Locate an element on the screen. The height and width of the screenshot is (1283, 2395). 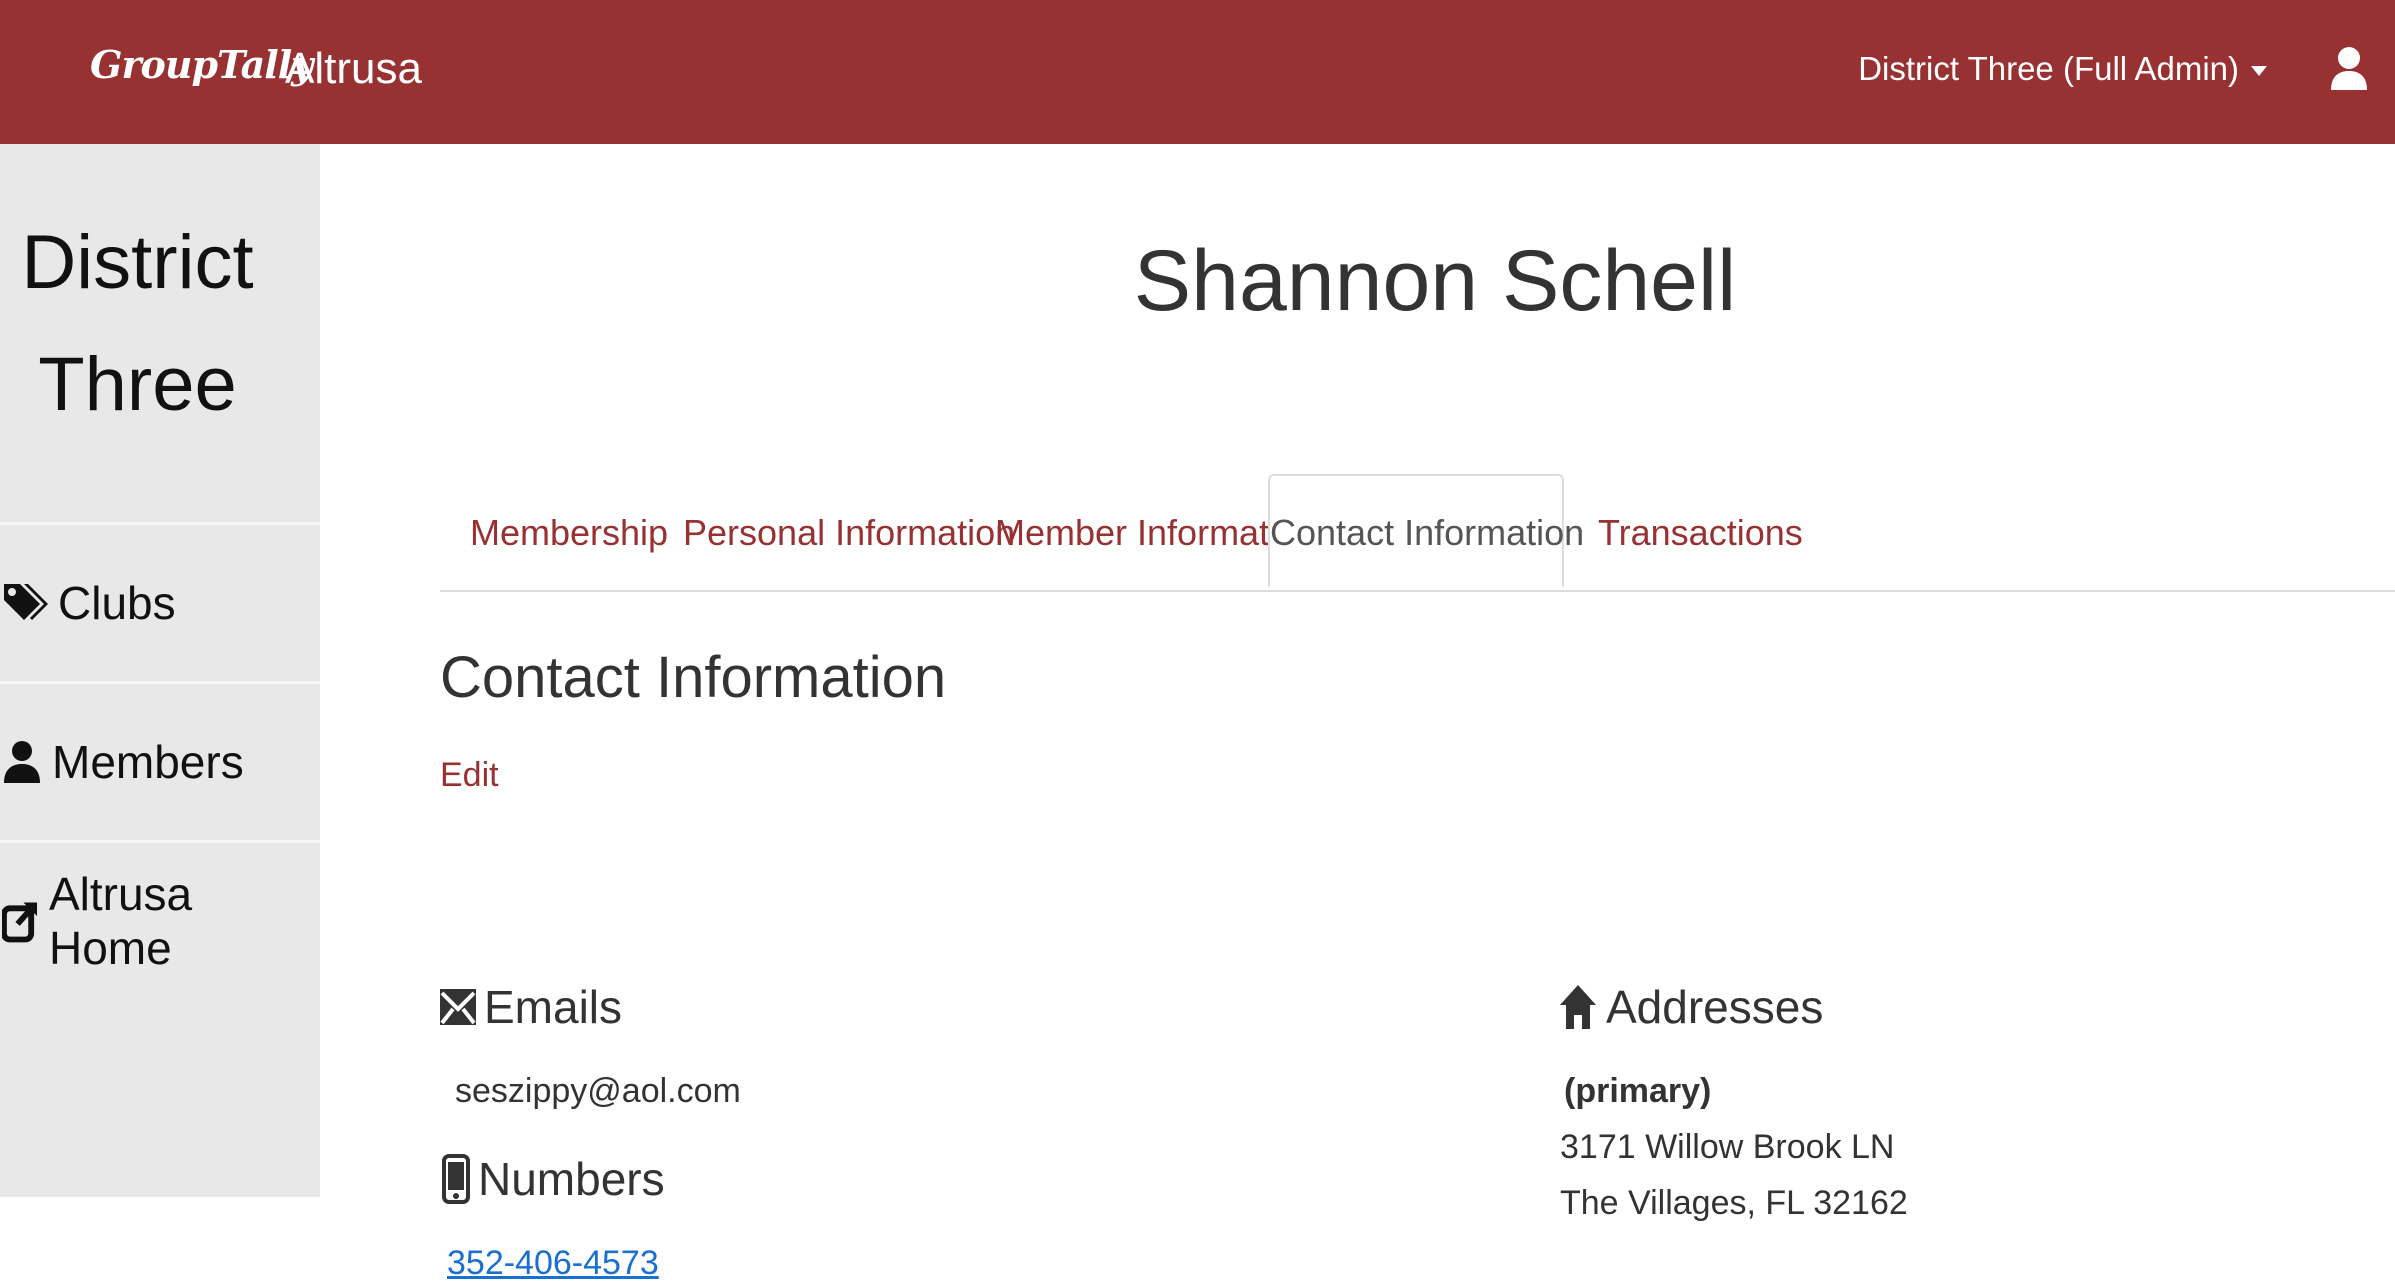
sidebar-item-members: Members is located at coordinates (160, 762).